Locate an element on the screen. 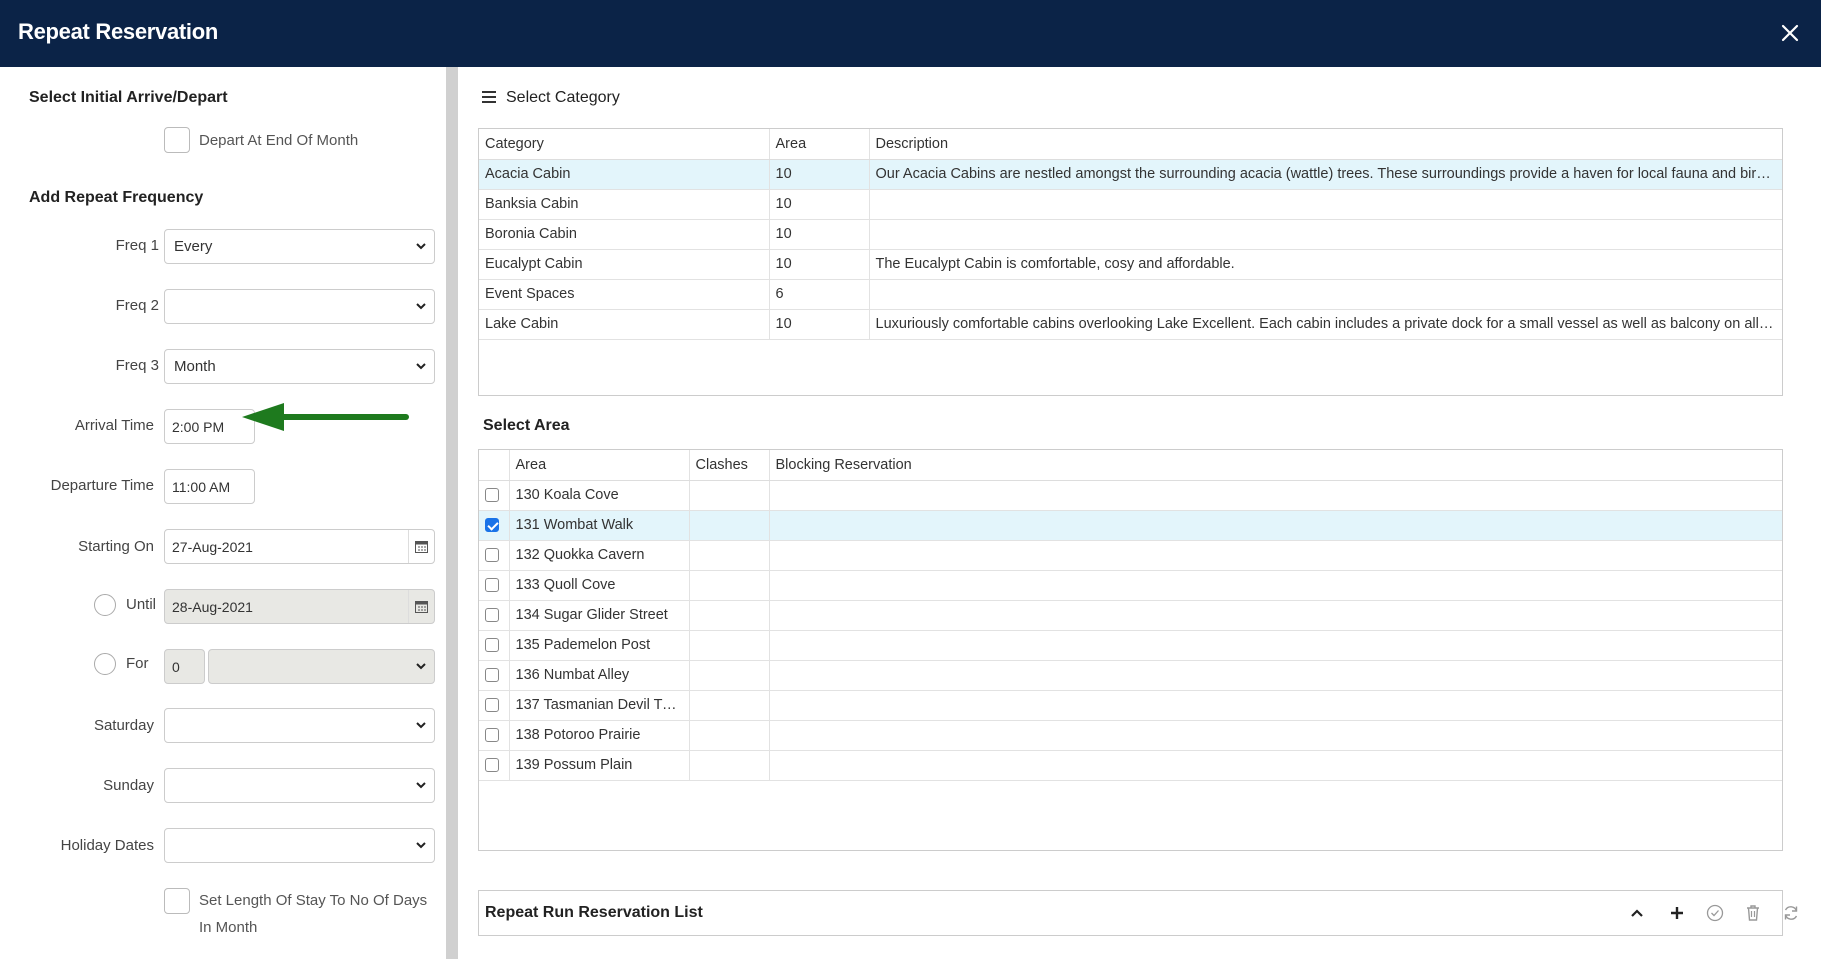  column-header-description: Description is located at coordinates (1325, 144).